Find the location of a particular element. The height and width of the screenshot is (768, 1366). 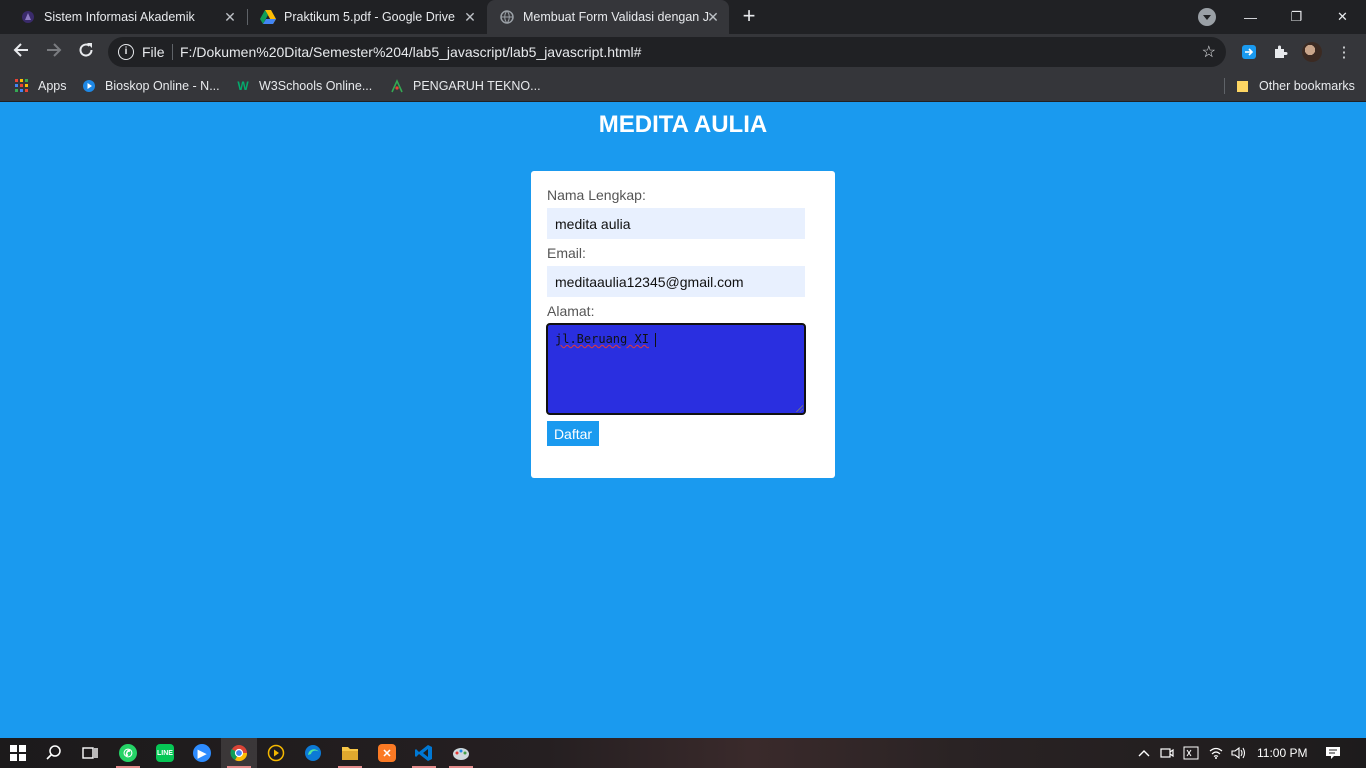

other-bookmarks-label: Other bookmarks is located at coordinates (1307, 86).